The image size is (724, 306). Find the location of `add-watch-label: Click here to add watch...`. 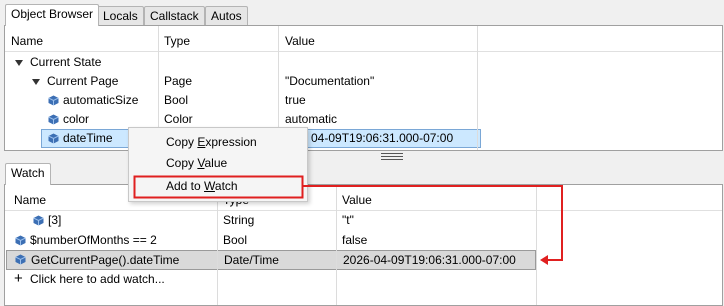

add-watch-label: Click here to add watch... is located at coordinates (97, 279).